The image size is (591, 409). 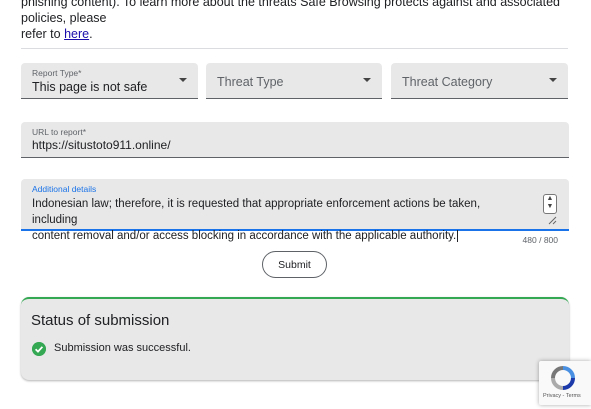 What do you see at coordinates (563, 378) in the screenshot?
I see `recaptcha-icon` at bounding box center [563, 378].